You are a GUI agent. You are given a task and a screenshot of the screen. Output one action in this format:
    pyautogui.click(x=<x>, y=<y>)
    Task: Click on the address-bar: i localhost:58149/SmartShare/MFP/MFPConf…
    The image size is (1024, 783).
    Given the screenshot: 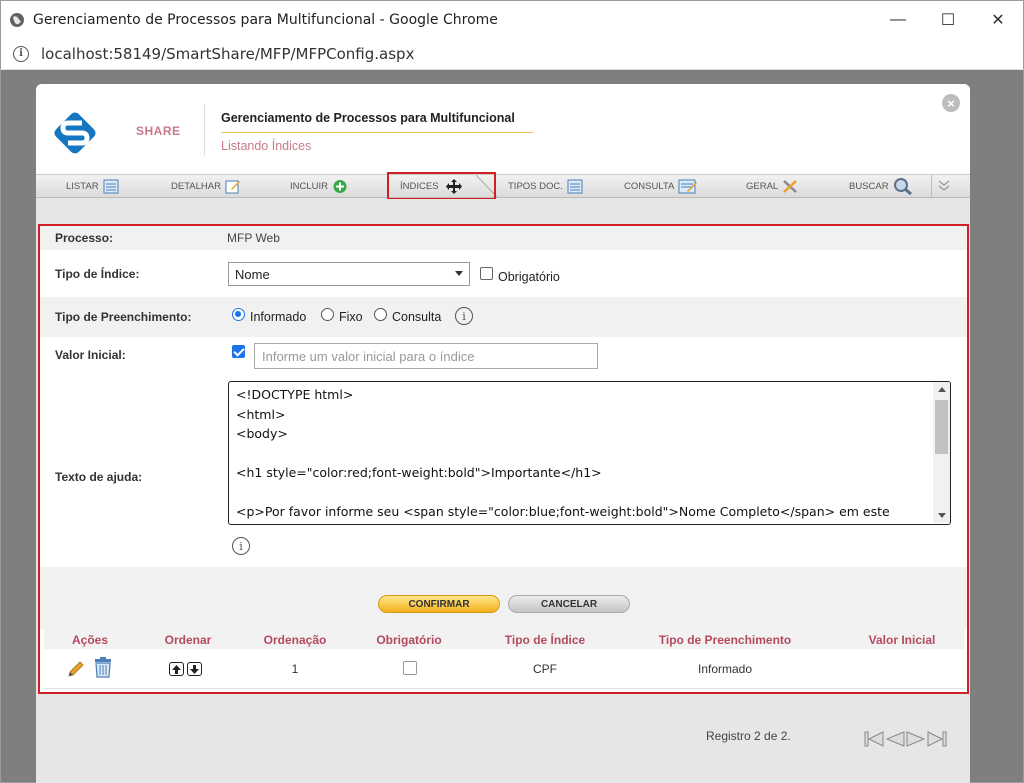 What is the action you would take?
    pyautogui.click(x=512, y=54)
    